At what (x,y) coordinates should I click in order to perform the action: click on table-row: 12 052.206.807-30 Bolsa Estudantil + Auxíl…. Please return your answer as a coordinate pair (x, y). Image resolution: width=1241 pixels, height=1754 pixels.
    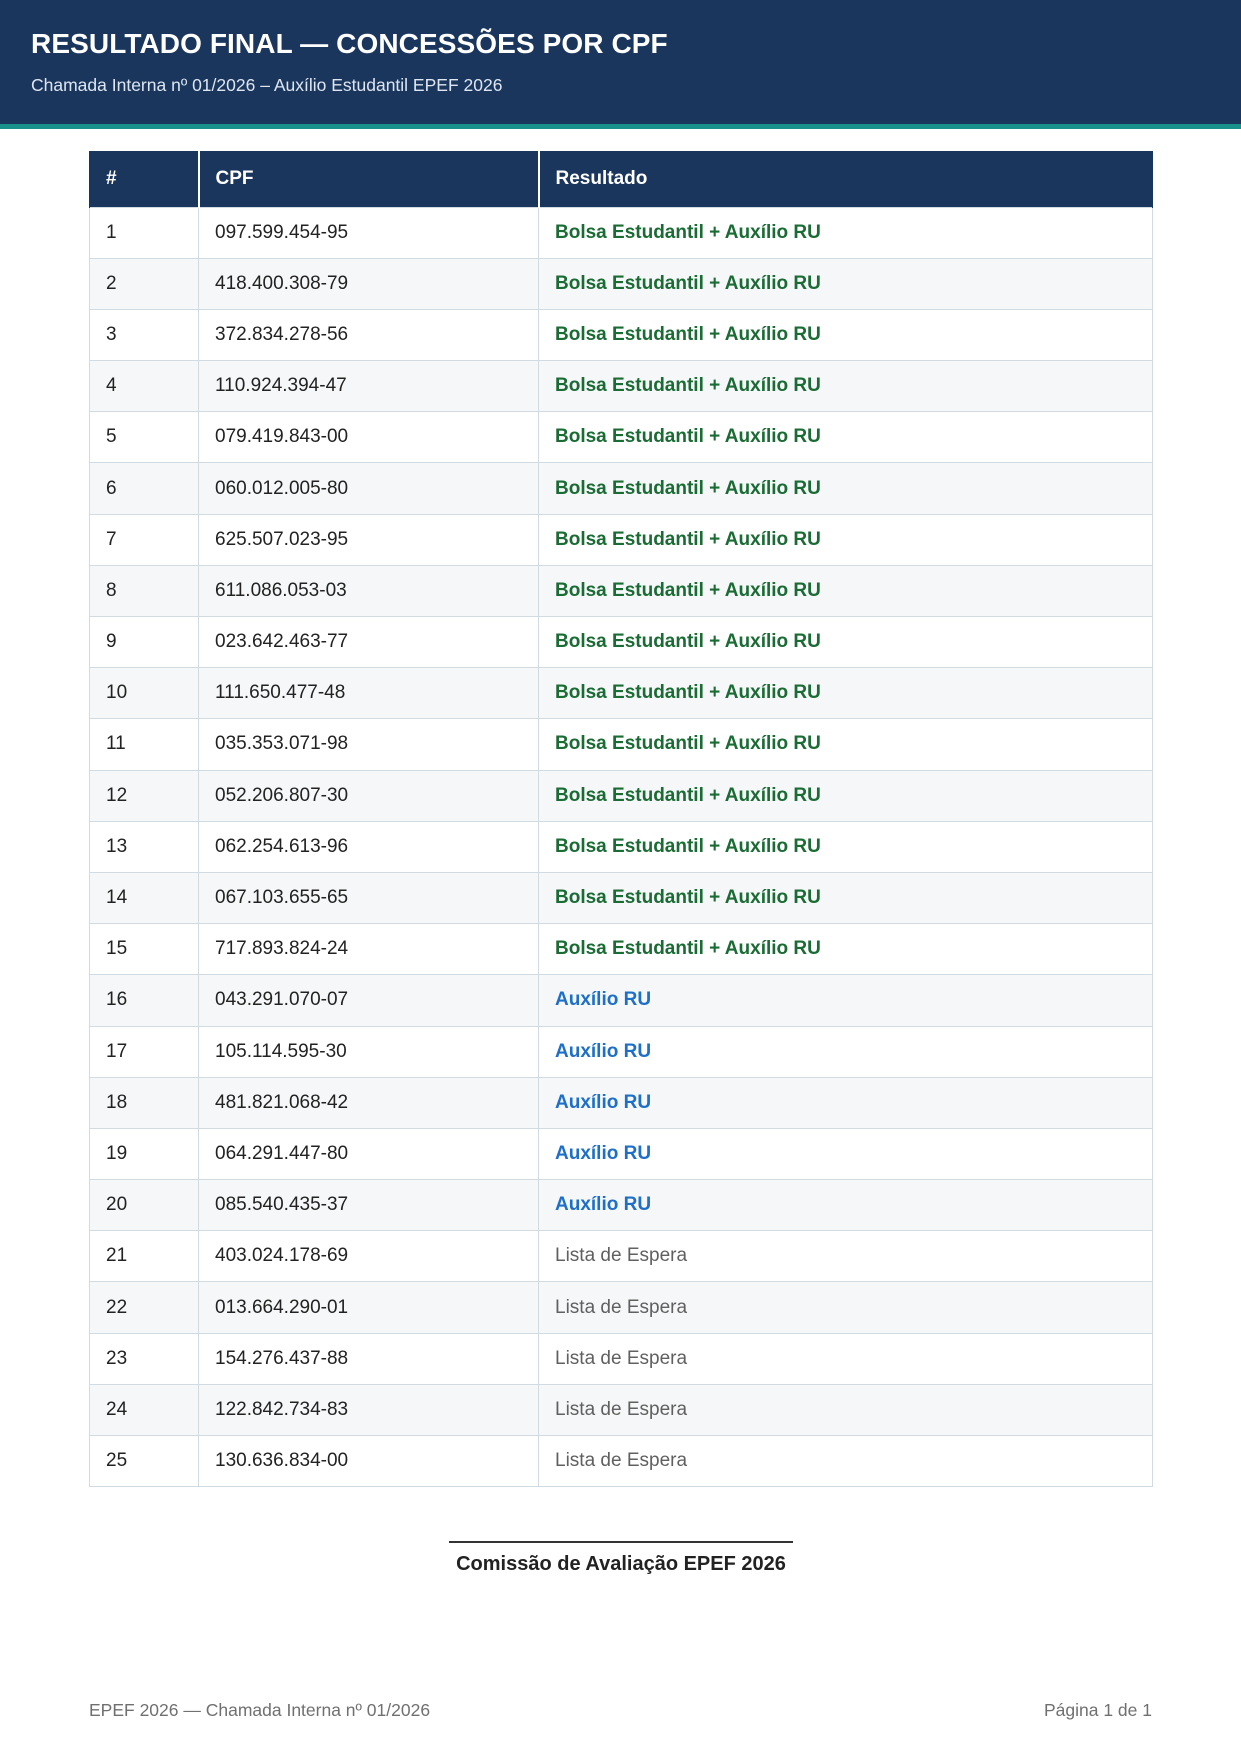
    Looking at the image, I should click on (621, 795).